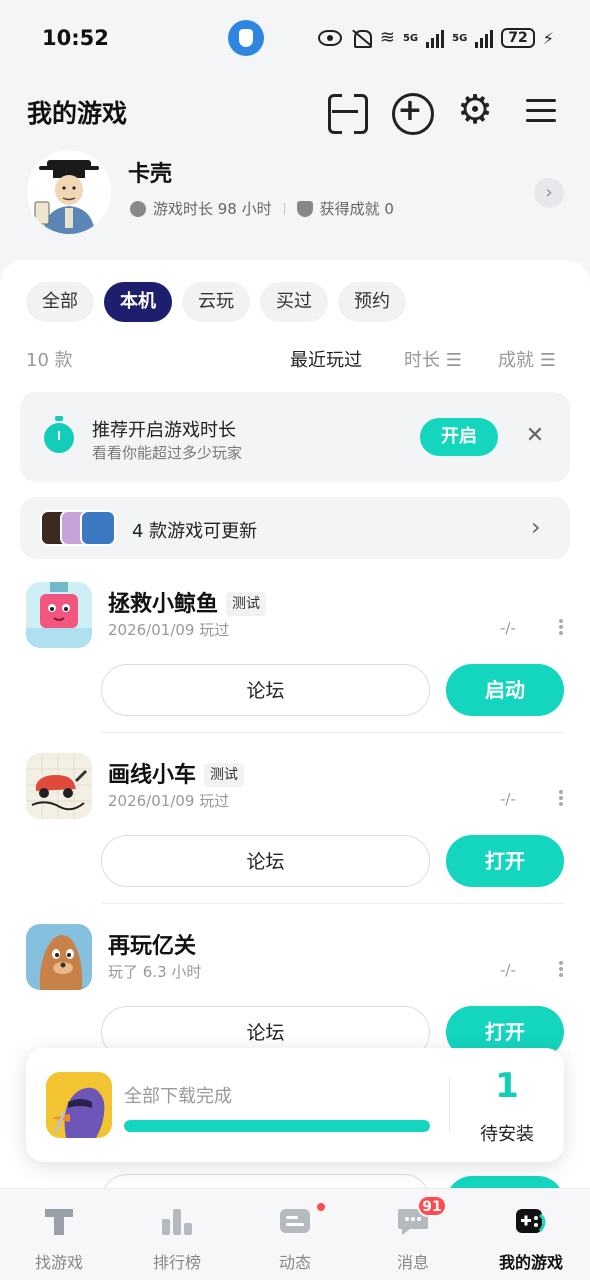 Image resolution: width=590 pixels, height=1280 pixels. I want to click on battery-indicator: 72, so click(518, 38).